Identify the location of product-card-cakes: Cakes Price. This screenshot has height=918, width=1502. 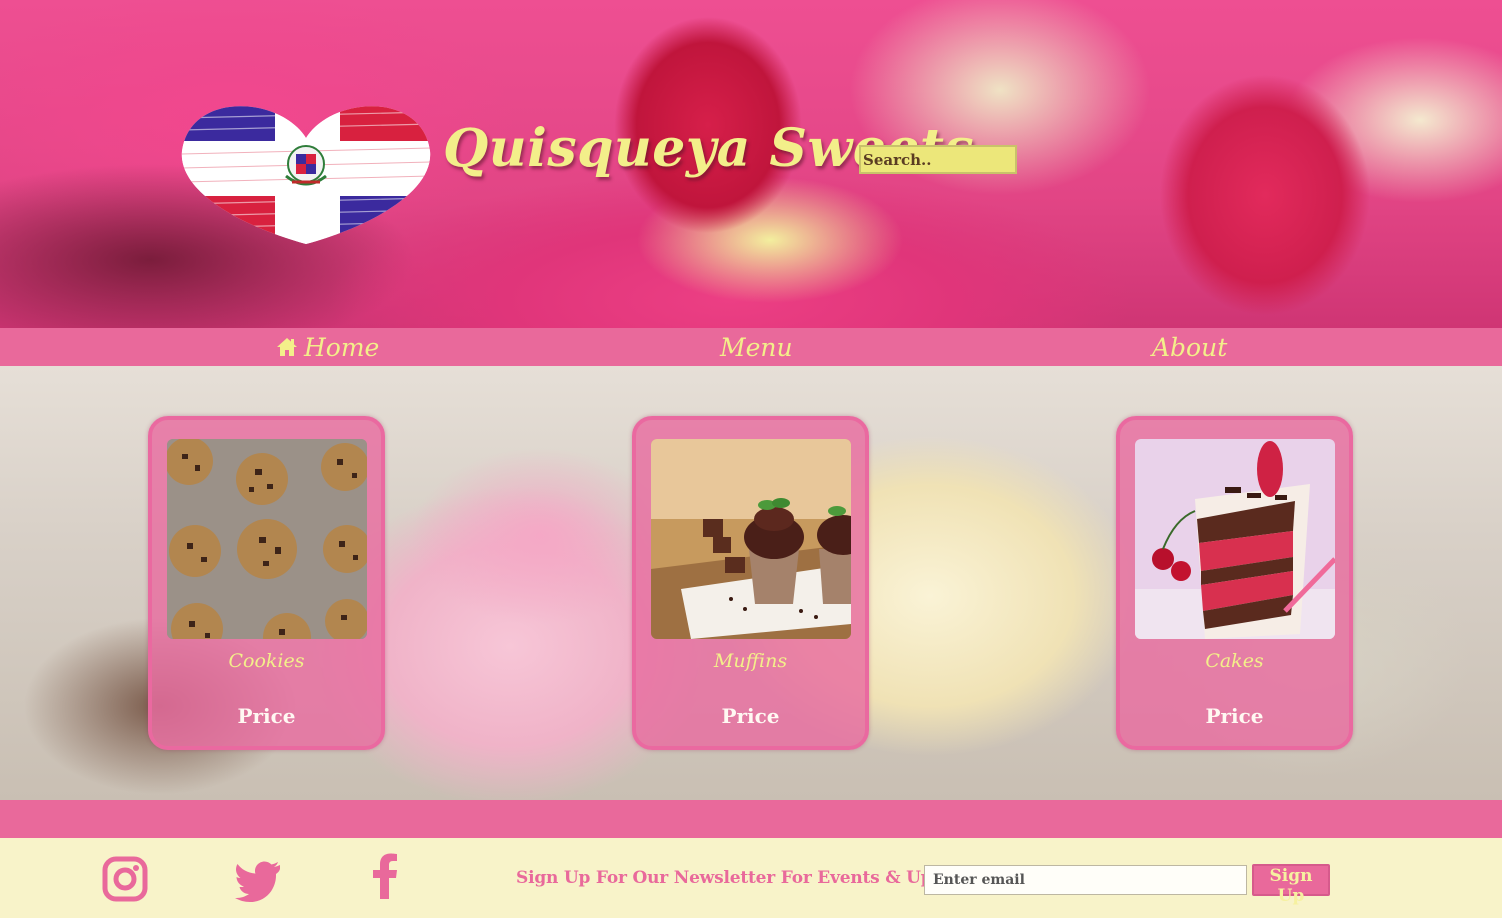
(1234, 583).